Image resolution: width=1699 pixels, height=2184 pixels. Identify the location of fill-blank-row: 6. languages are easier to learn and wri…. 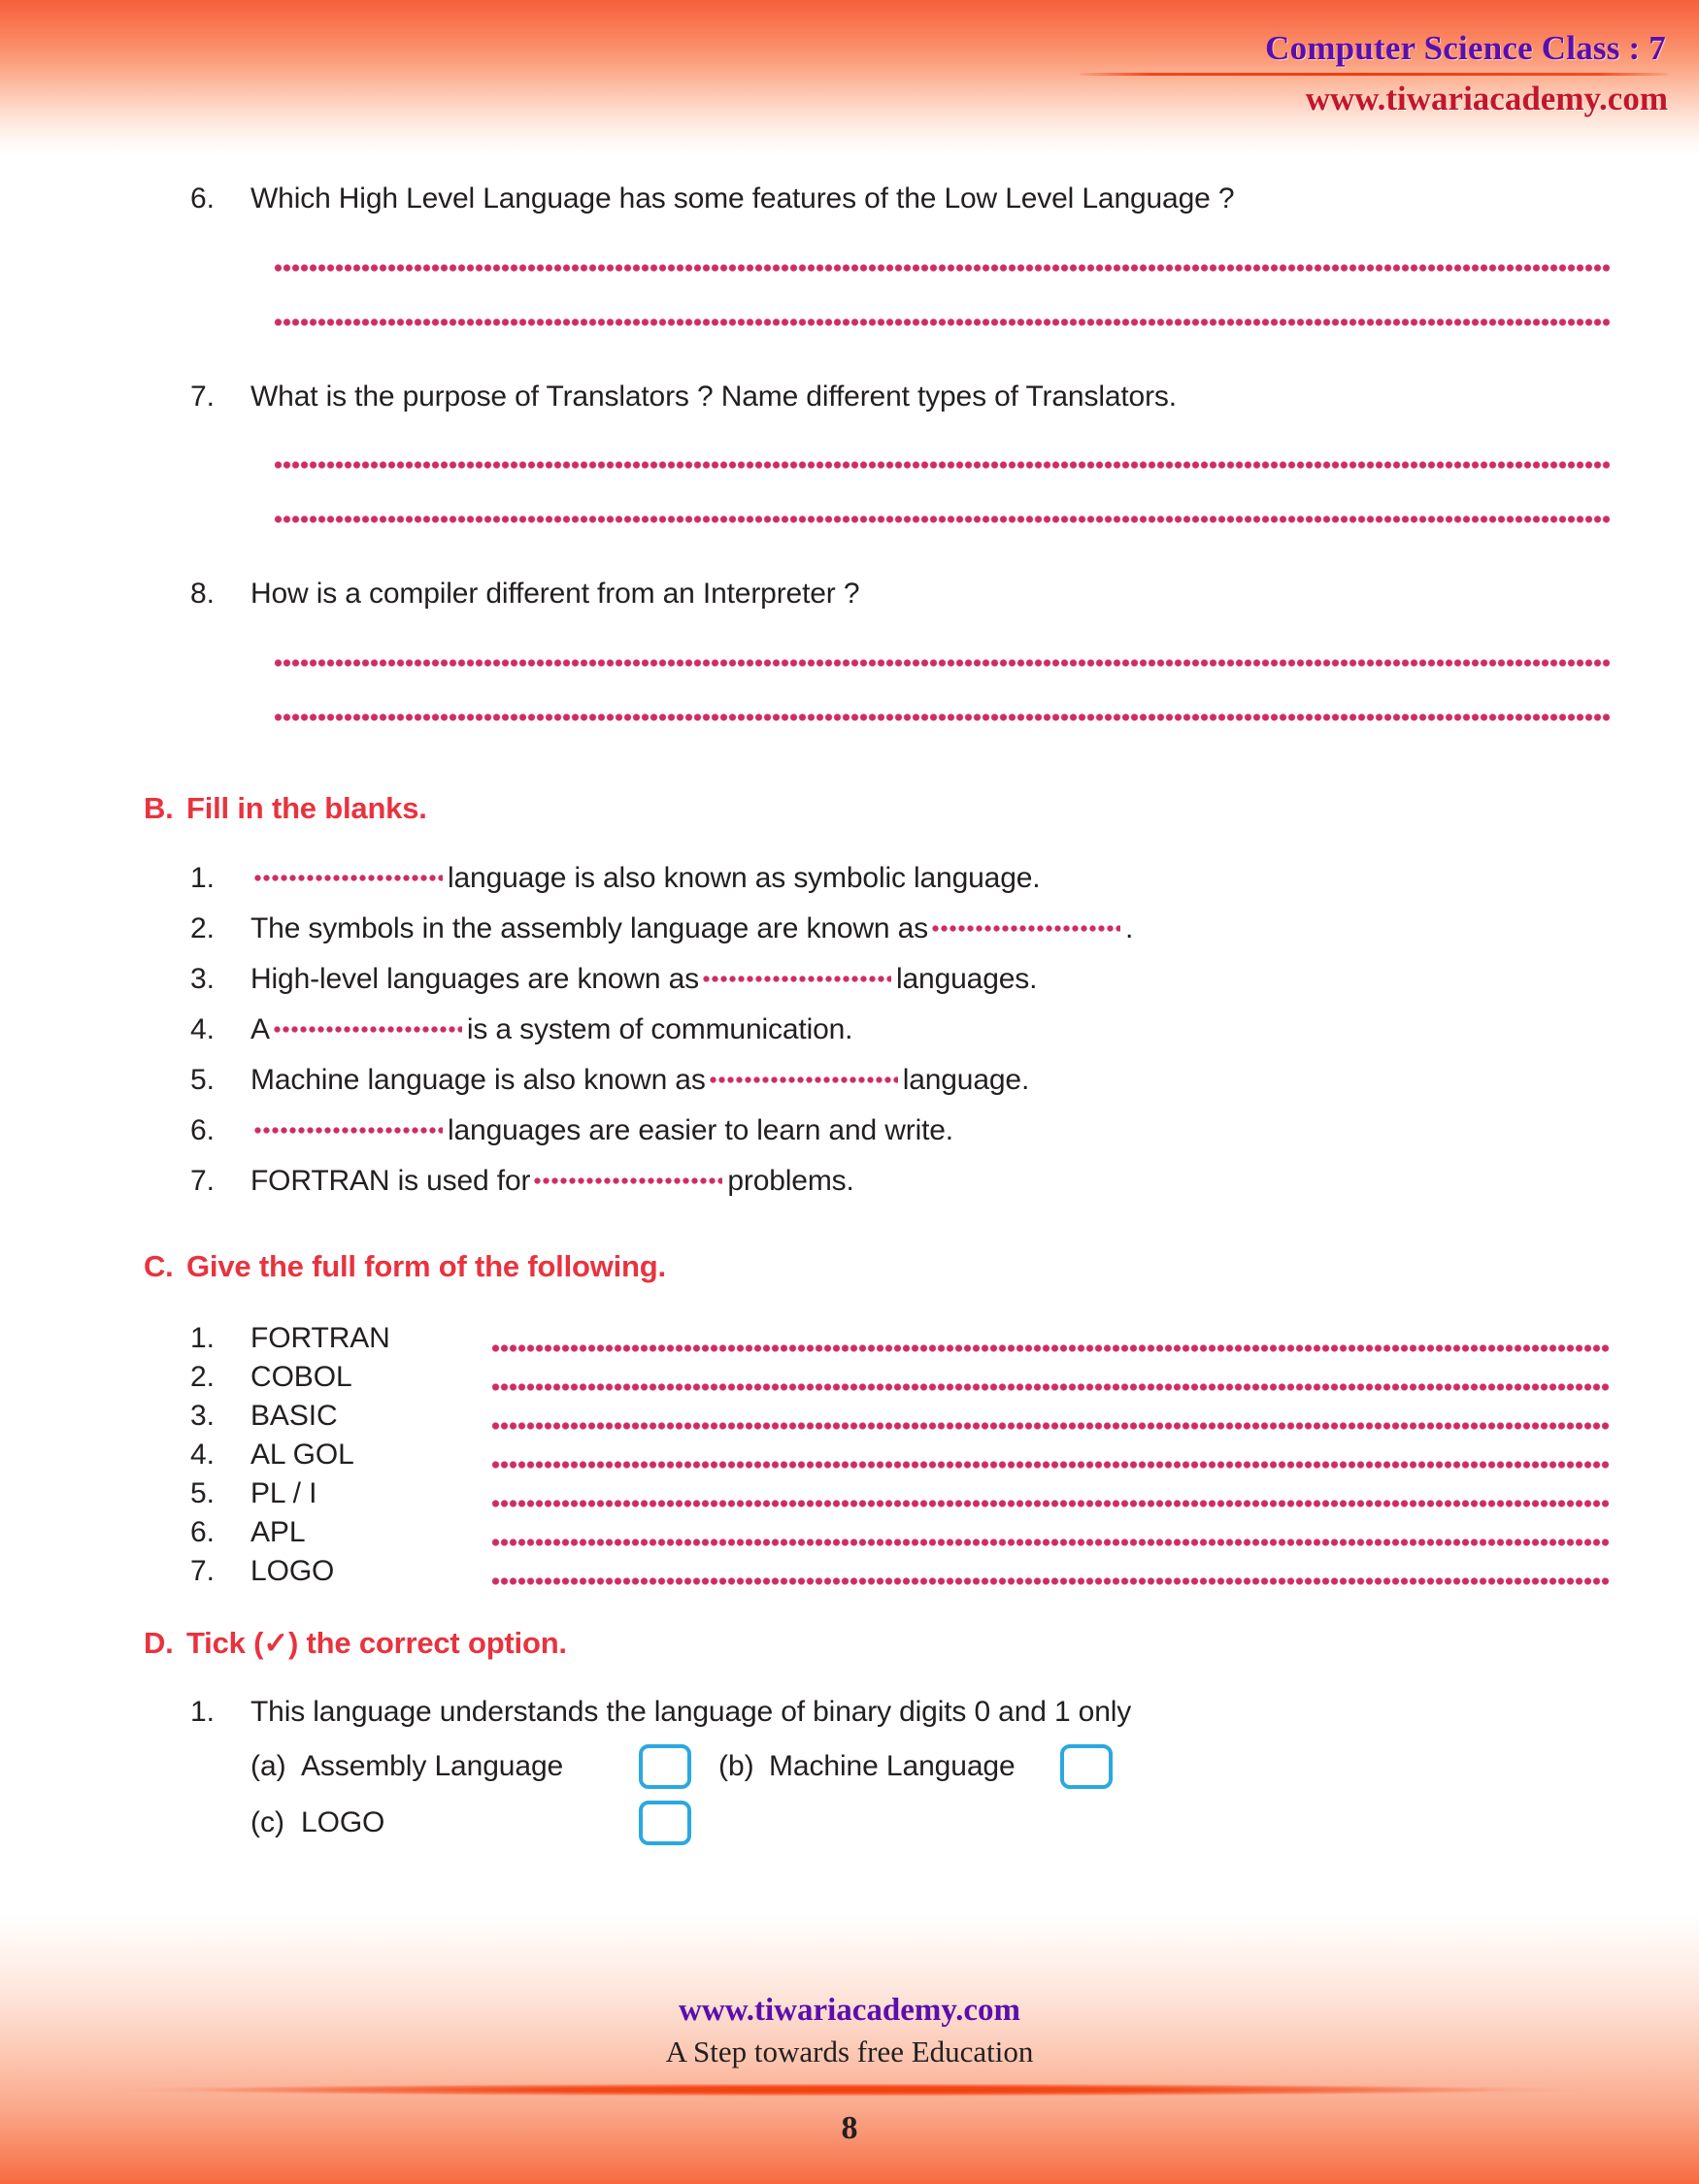
(849, 1130).